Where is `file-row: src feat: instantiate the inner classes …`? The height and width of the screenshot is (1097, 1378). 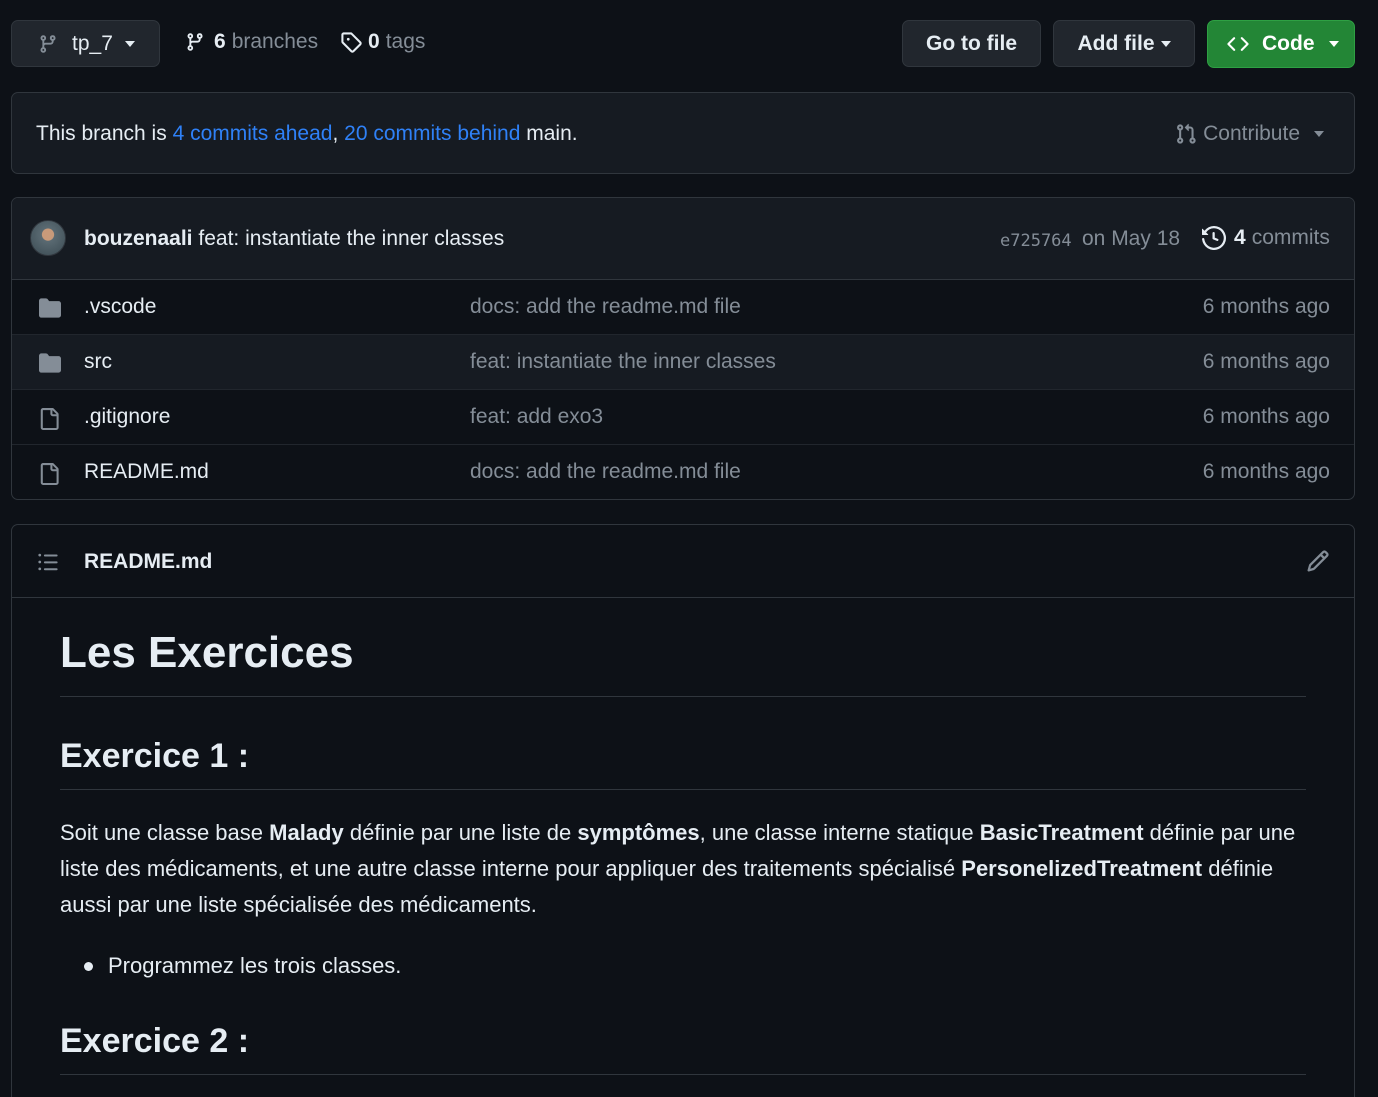 file-row: src feat: instantiate the inner classes … is located at coordinates (683, 361).